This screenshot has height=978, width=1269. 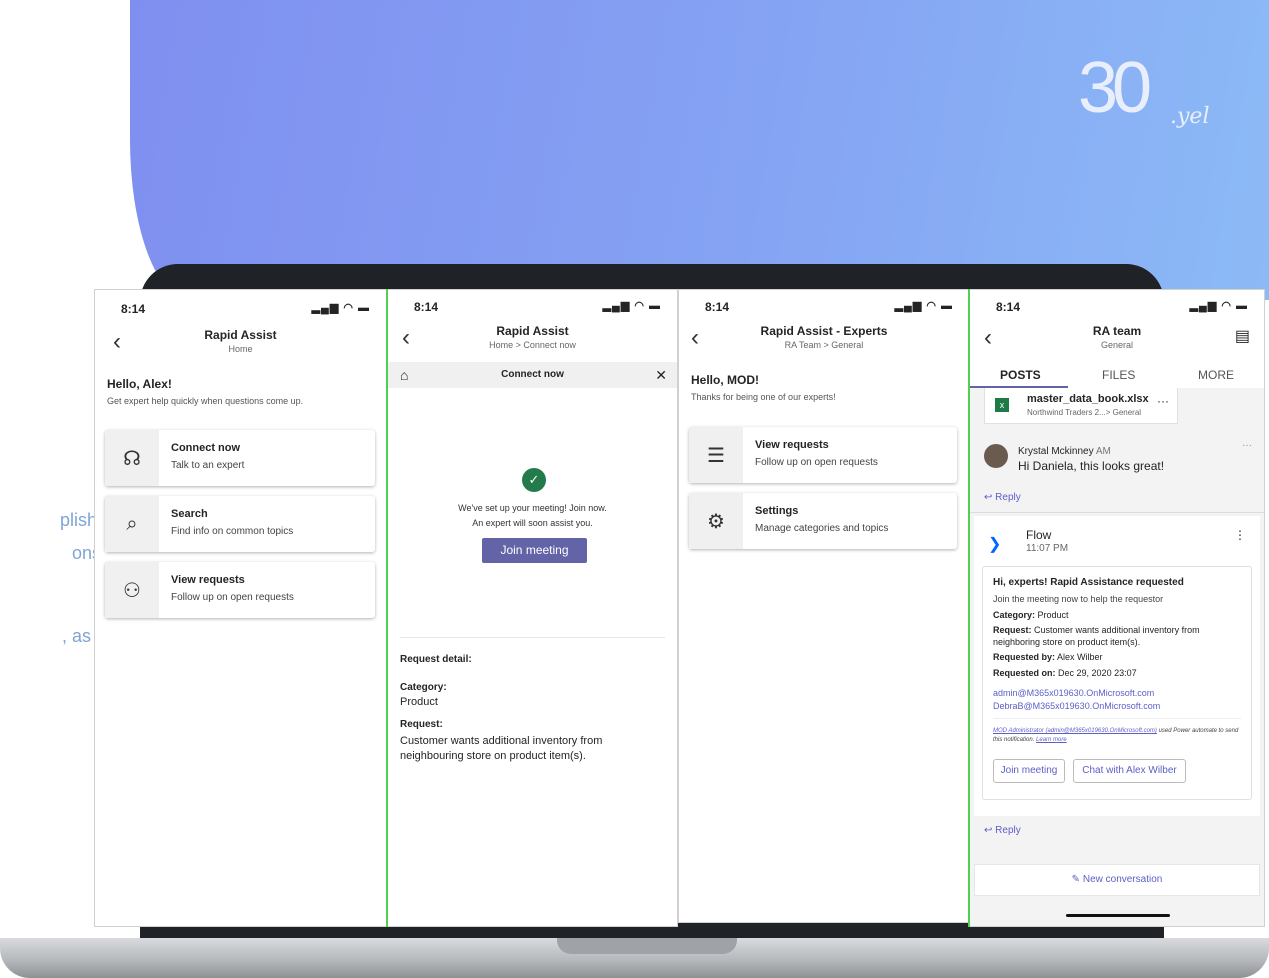 What do you see at coordinates (777, 511) in the screenshot?
I see `card-title: Settings` at bounding box center [777, 511].